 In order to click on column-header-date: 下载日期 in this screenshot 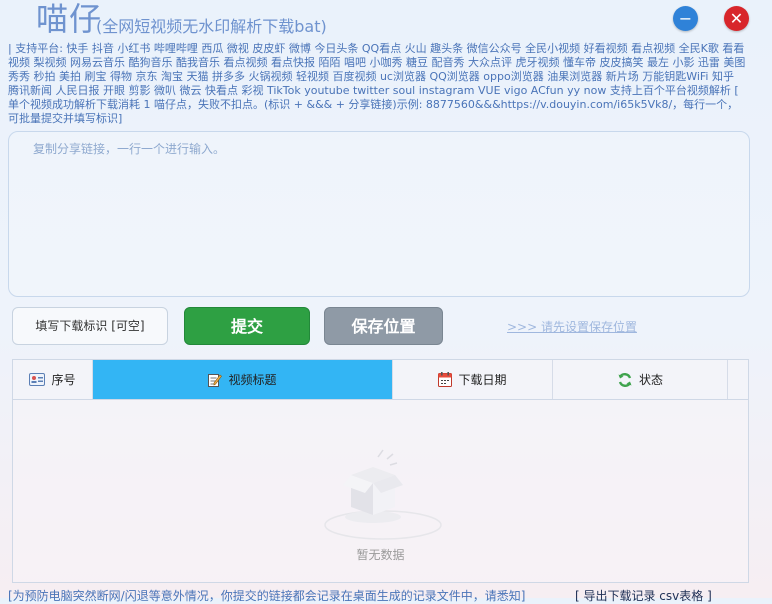, I will do `click(473, 379)`.